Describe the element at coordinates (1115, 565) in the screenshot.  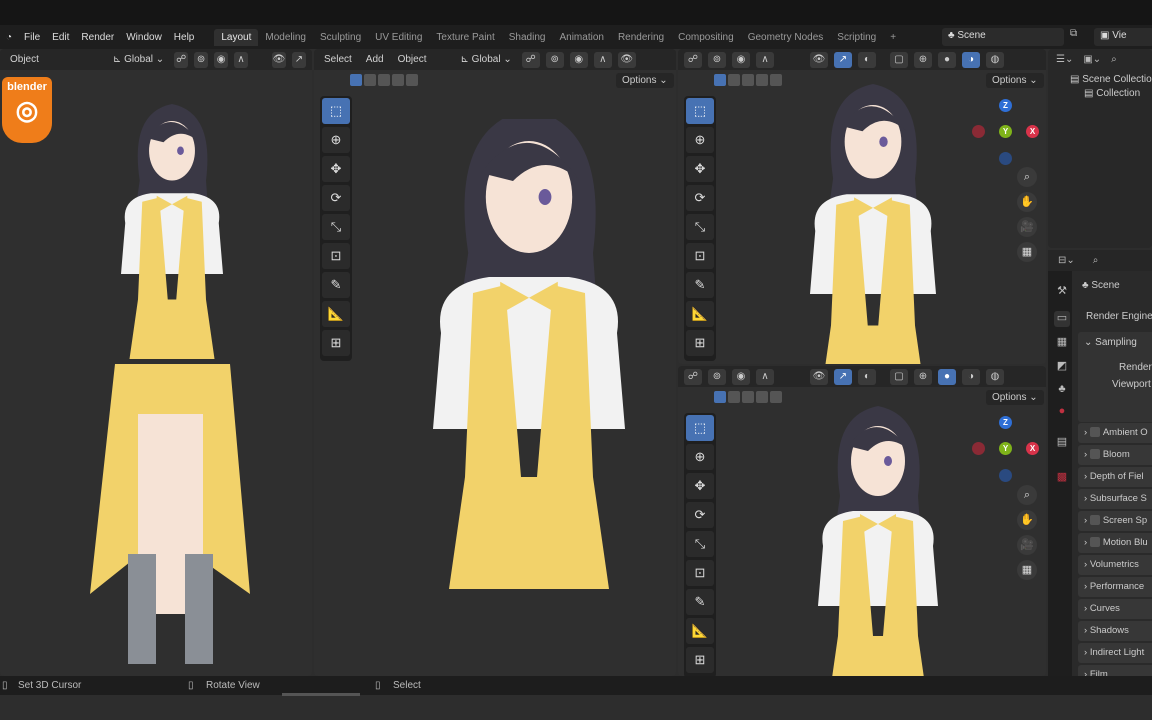
I see `properties-panel: › Volumetrics` at that location.